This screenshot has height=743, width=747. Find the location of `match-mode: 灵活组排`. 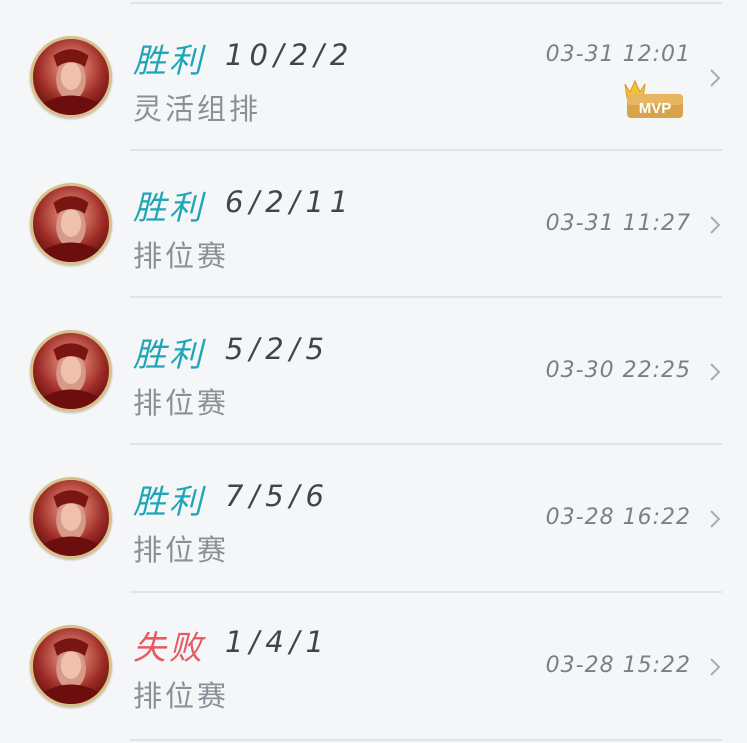

match-mode: 灵活组排 is located at coordinates (197, 109).